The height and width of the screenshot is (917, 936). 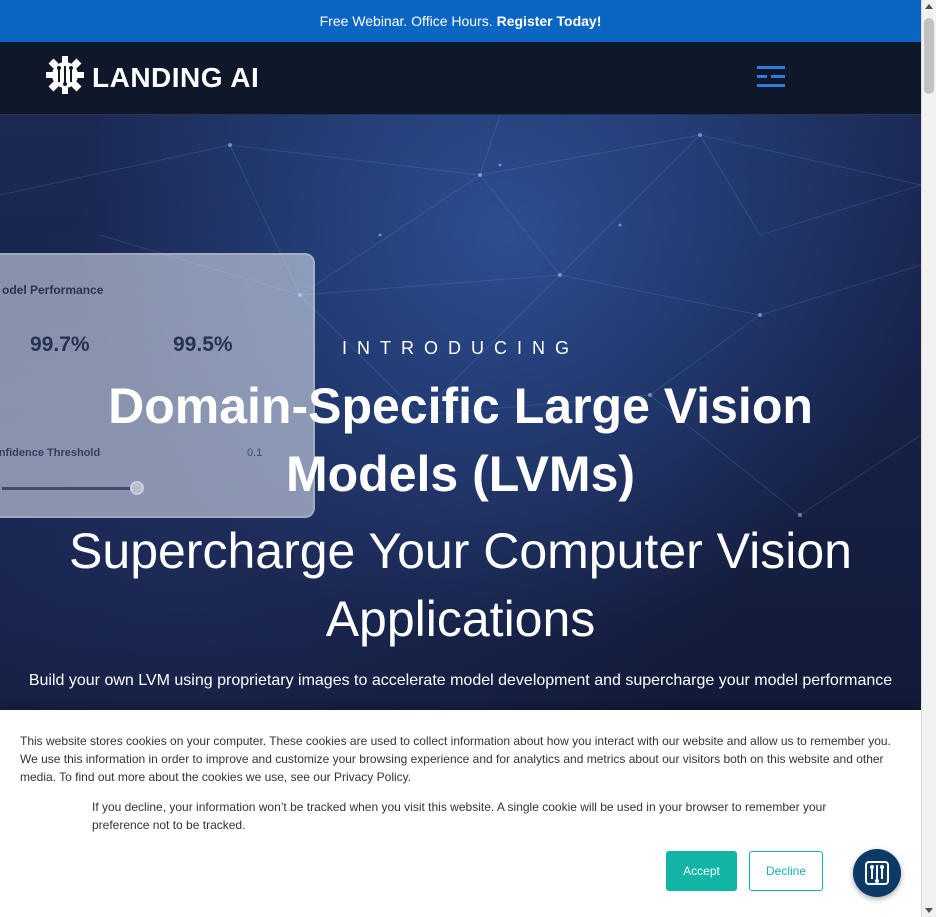 I want to click on scroll-up-arrow-icon, so click(x=929, y=6).